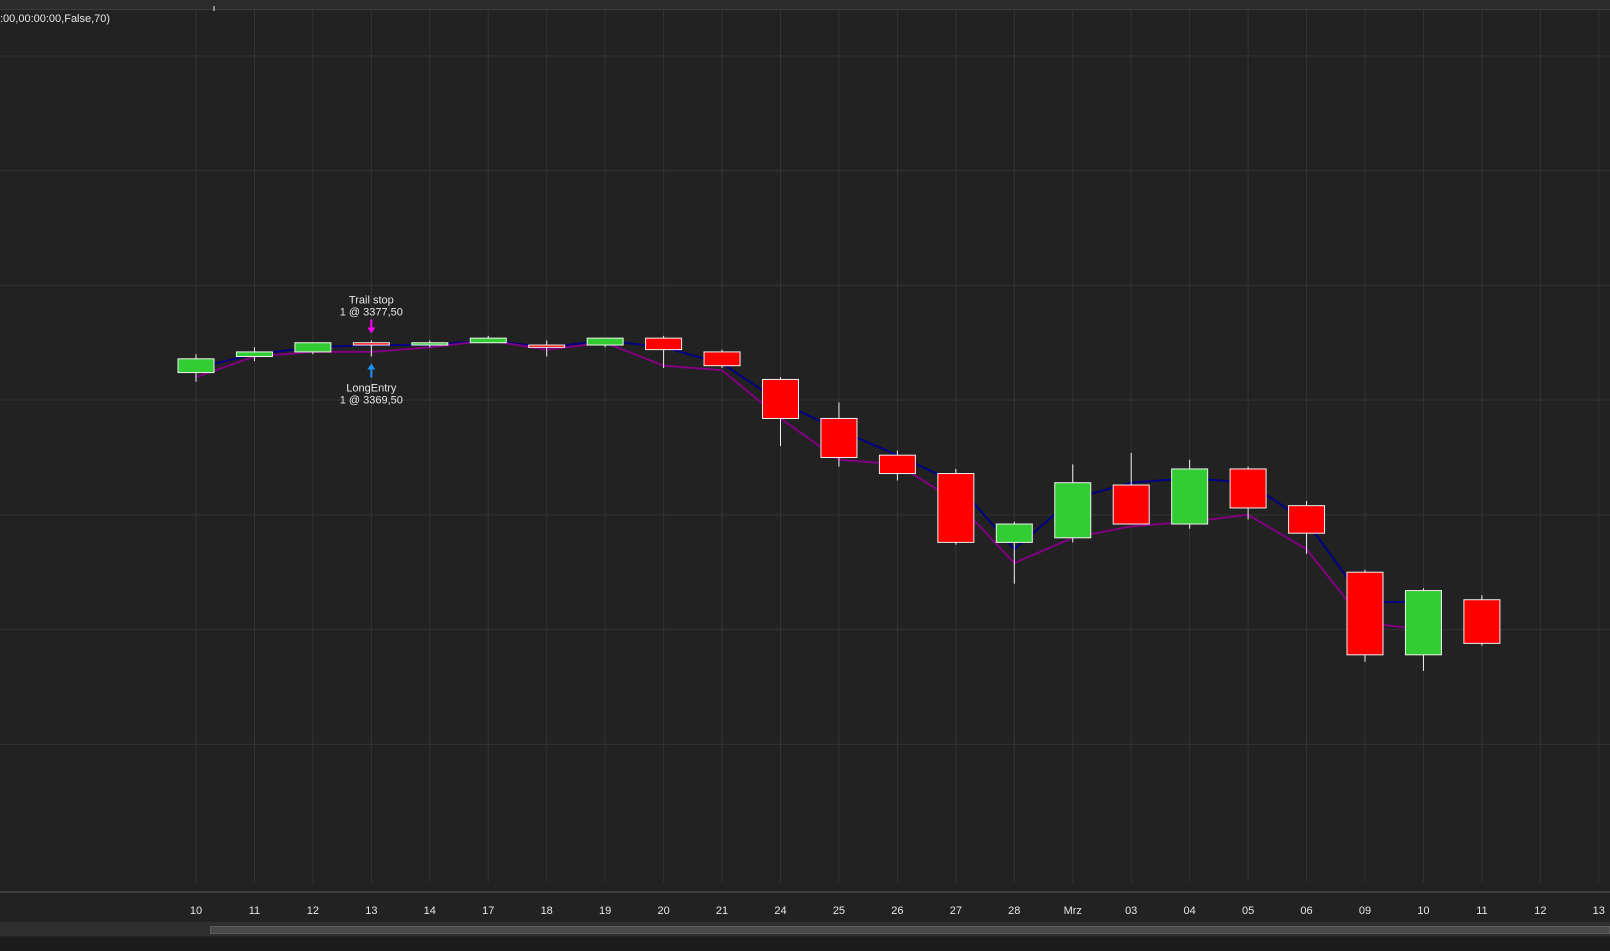  Describe the element at coordinates (488, 911) in the screenshot. I see `x-tick-label: 17` at that location.